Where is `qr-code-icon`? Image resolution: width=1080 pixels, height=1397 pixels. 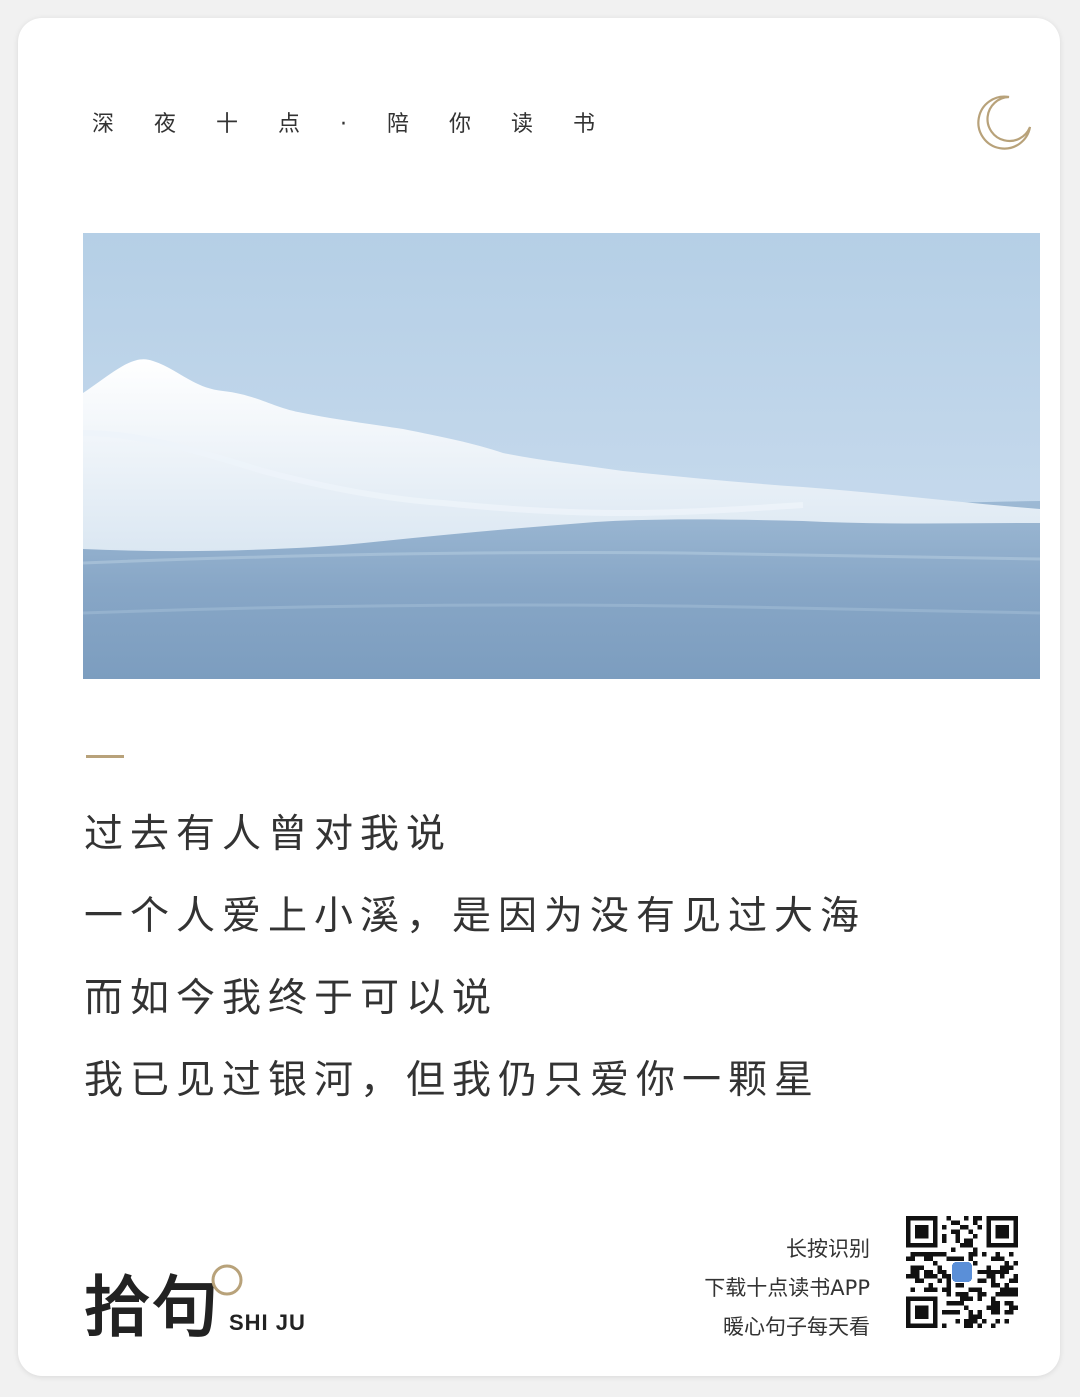 qr-code-icon is located at coordinates (962, 1272).